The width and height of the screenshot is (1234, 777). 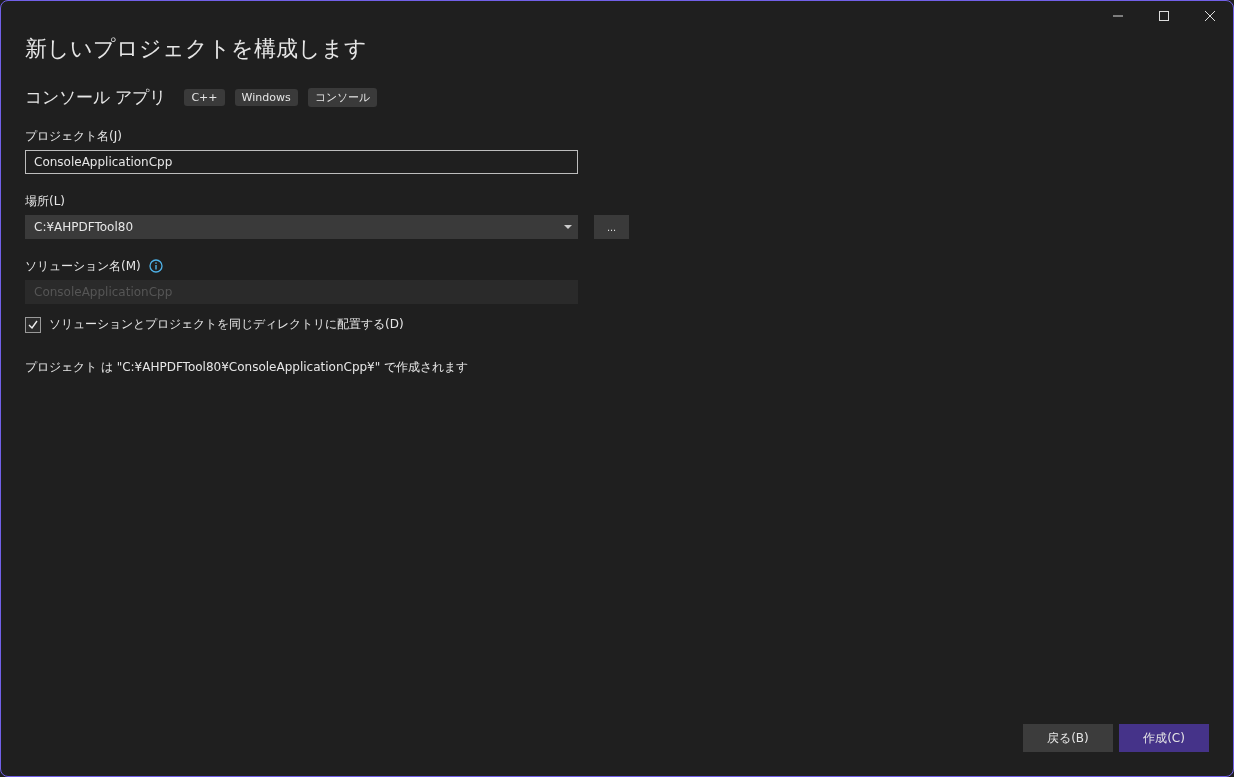 I want to click on caret-icon, so click(x=568, y=227).